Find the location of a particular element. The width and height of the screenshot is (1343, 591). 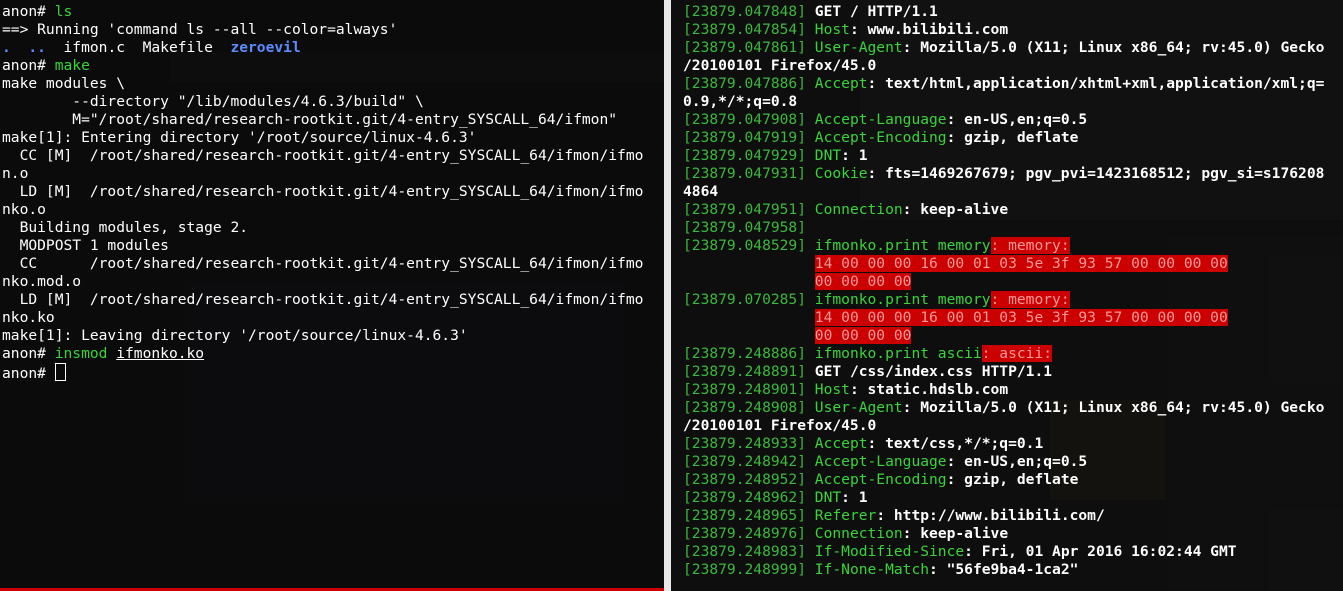

terminal-text: Host is located at coordinates (832, 389).